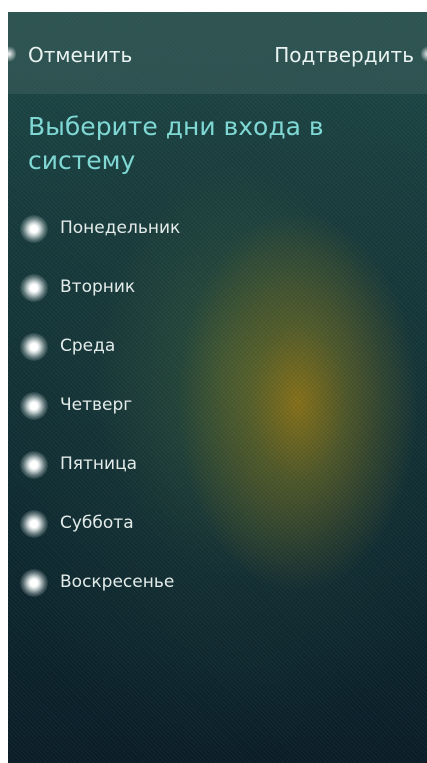 This screenshot has width=427, height=763. I want to click on day-item-saturday: Суббота, so click(217, 530).